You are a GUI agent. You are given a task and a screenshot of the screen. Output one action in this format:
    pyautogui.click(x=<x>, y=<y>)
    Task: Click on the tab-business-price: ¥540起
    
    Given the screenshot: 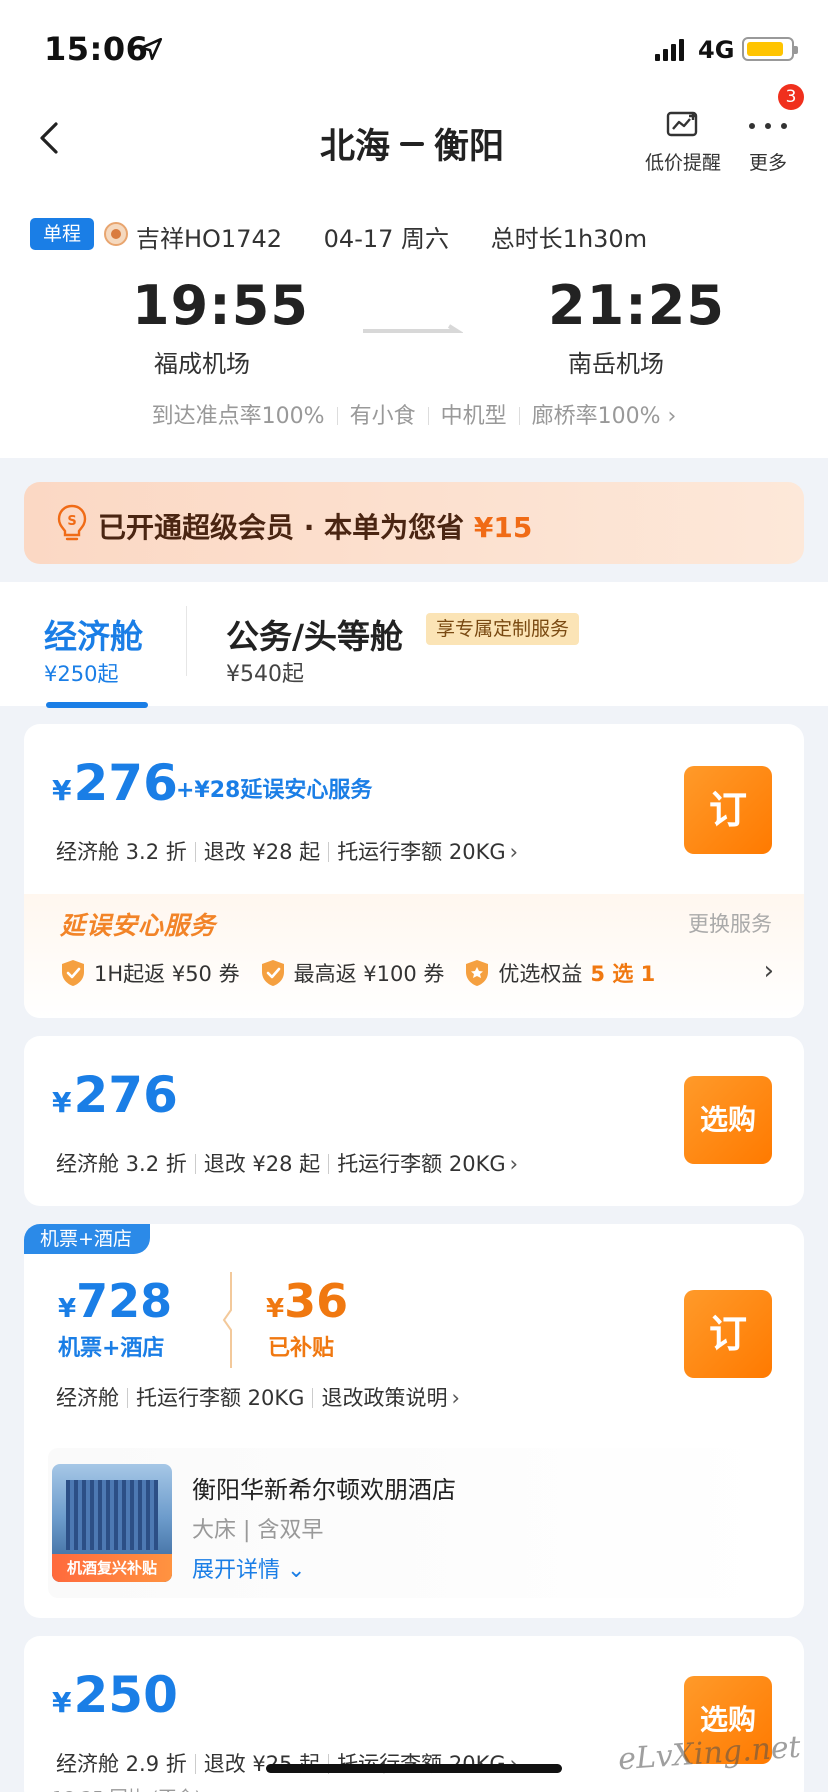 What is the action you would take?
    pyautogui.click(x=265, y=674)
    